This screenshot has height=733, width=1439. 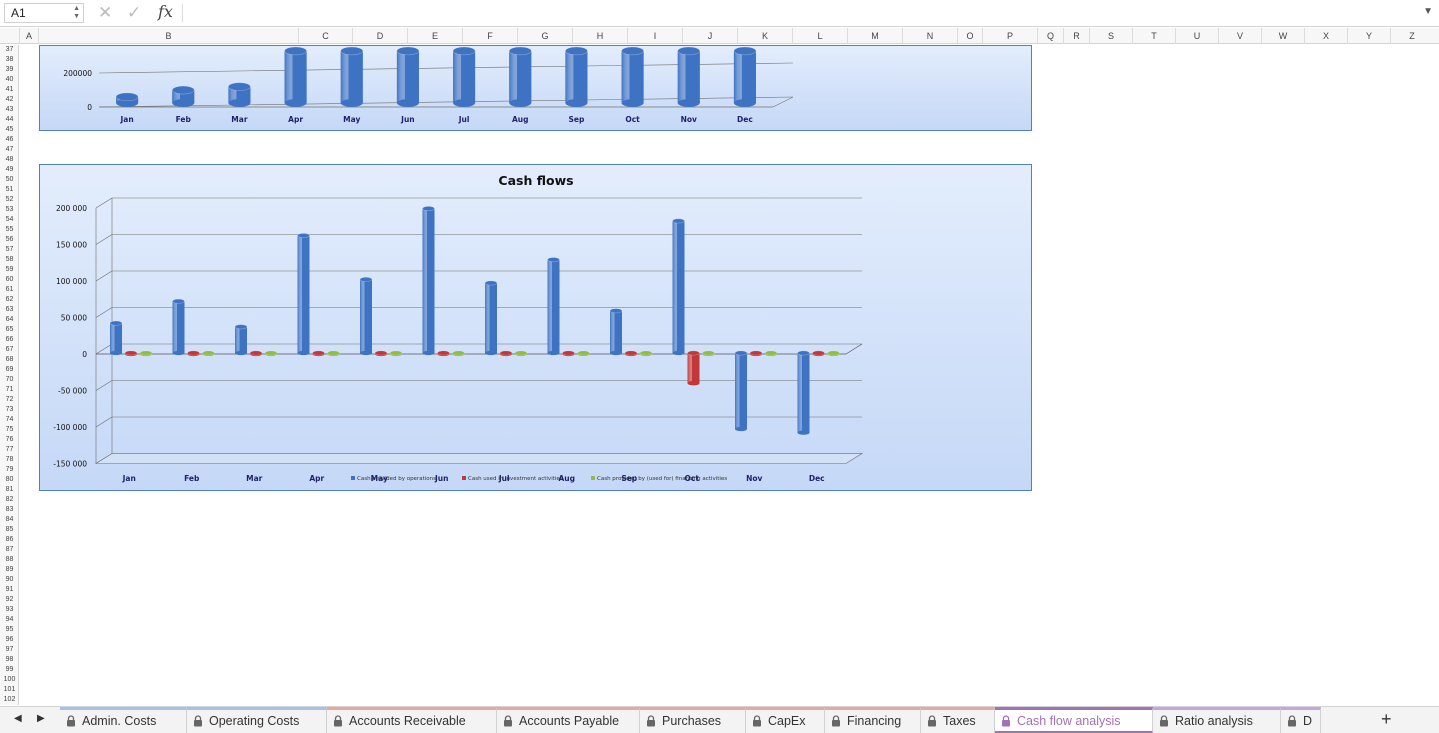 What do you see at coordinates (434, 36) in the screenshot?
I see `column-header-e: E` at bounding box center [434, 36].